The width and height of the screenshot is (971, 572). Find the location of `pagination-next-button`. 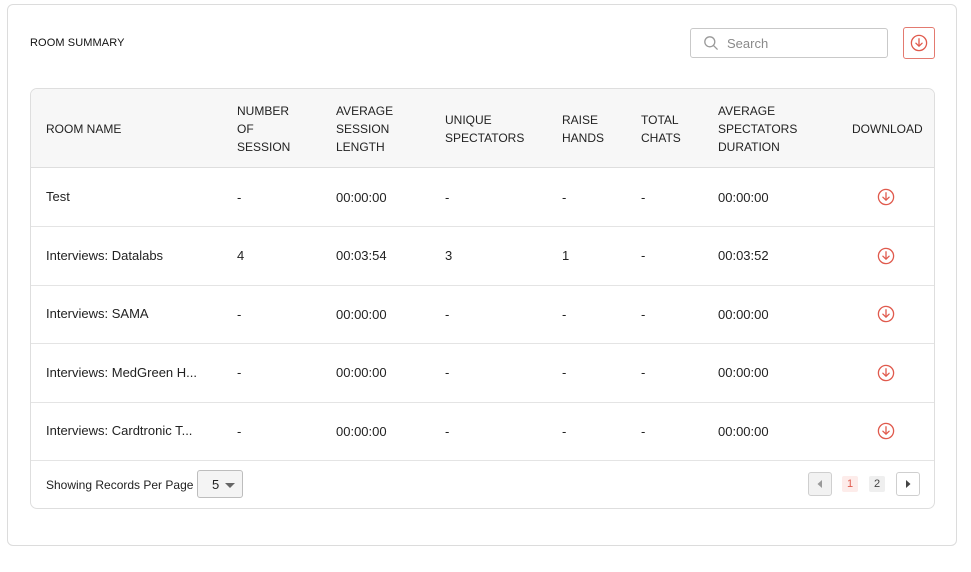

pagination-next-button is located at coordinates (908, 484).